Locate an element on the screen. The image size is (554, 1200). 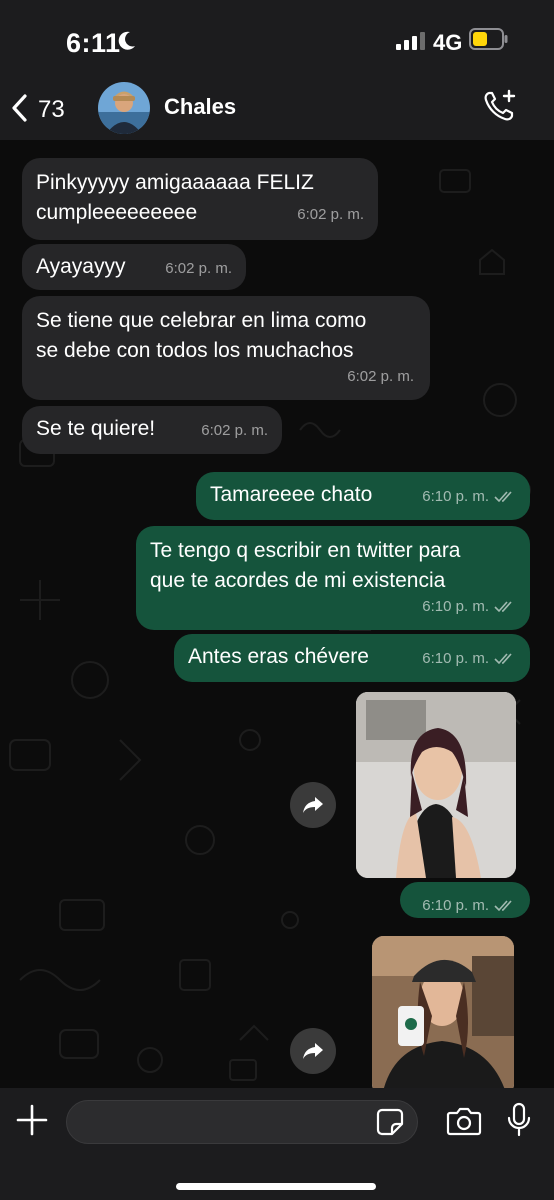
plus-icon is located at coordinates (32, 1122).